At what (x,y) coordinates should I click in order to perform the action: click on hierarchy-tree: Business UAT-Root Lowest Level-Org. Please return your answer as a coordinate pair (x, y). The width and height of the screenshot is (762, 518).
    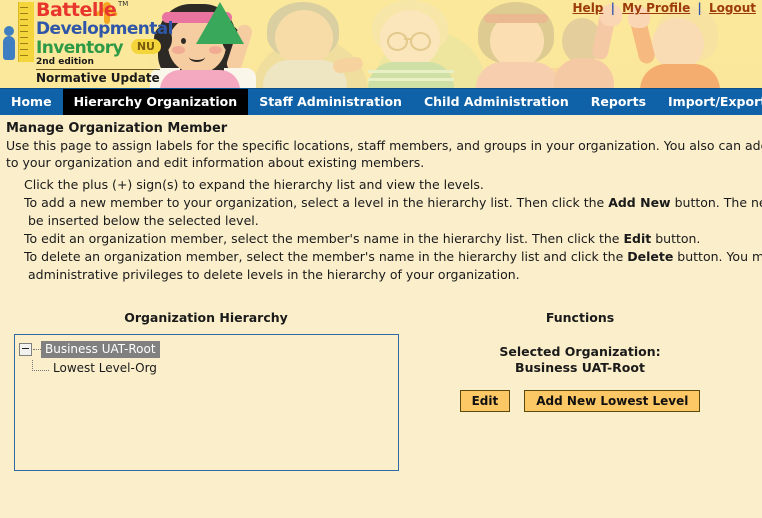
    Looking at the image, I should click on (206, 402).